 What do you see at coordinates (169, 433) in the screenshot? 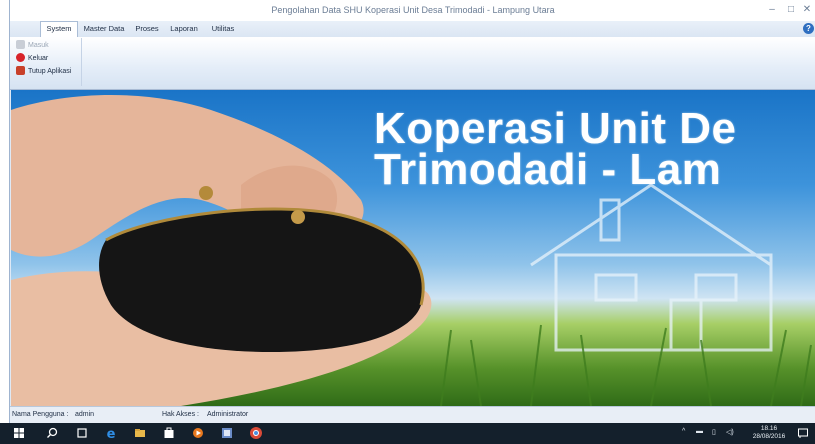
I see `store-icon` at bounding box center [169, 433].